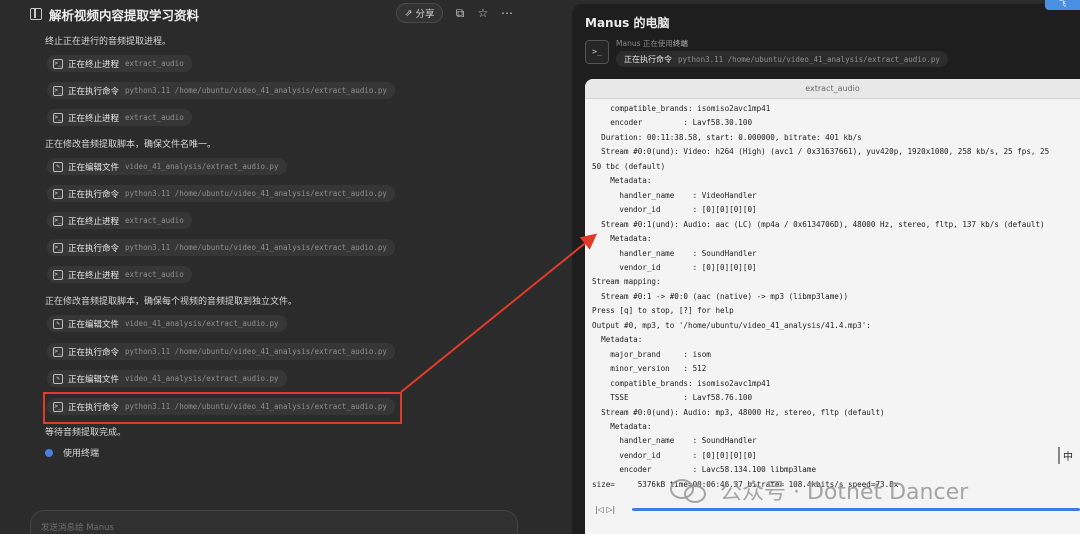 The width and height of the screenshot is (1080, 534). I want to click on ime-indicator: 中, so click(1067, 455).